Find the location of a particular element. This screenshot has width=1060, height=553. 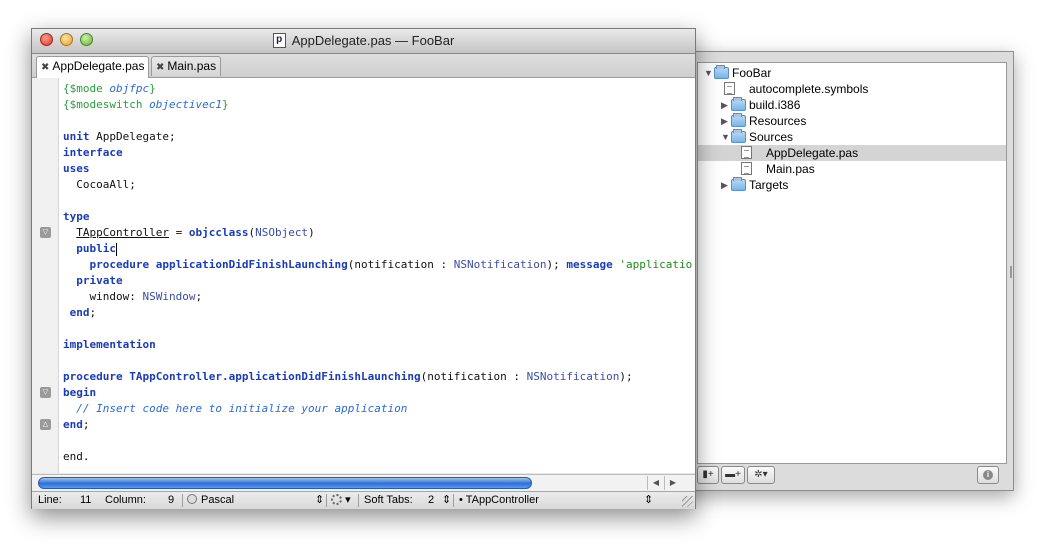

tree-item: ▶ Targets is located at coordinates (852, 185).